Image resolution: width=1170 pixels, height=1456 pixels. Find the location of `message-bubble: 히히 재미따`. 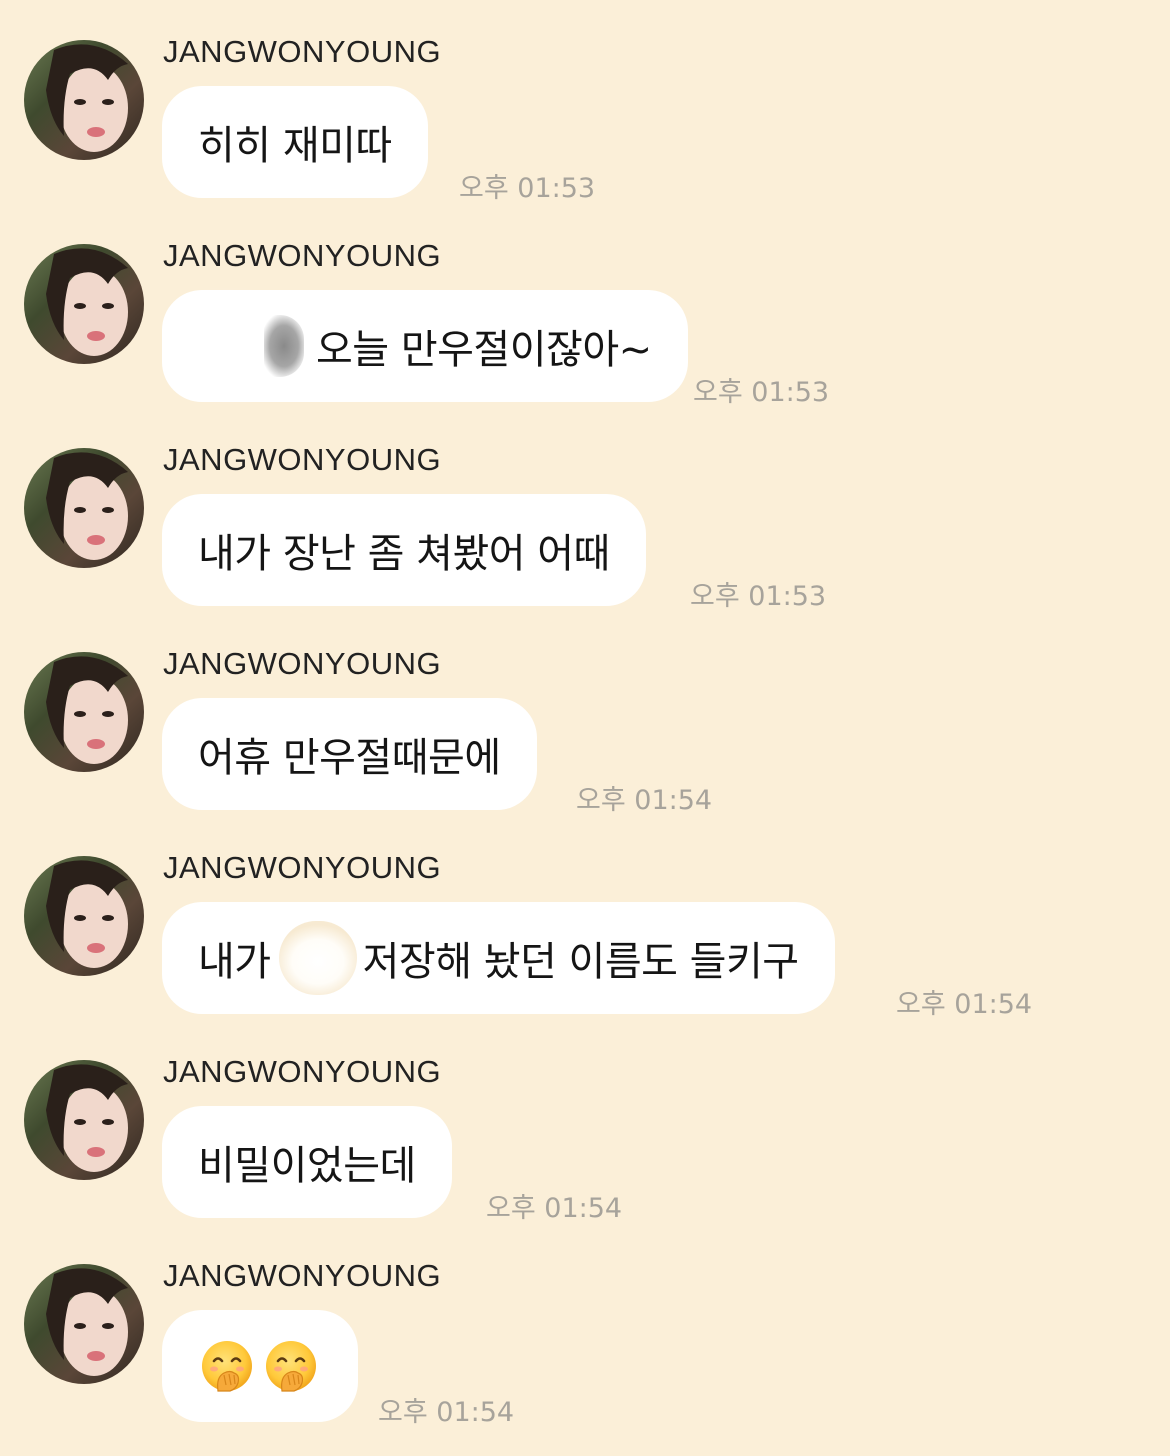

message-bubble: 히히 재미따 is located at coordinates (295, 142).